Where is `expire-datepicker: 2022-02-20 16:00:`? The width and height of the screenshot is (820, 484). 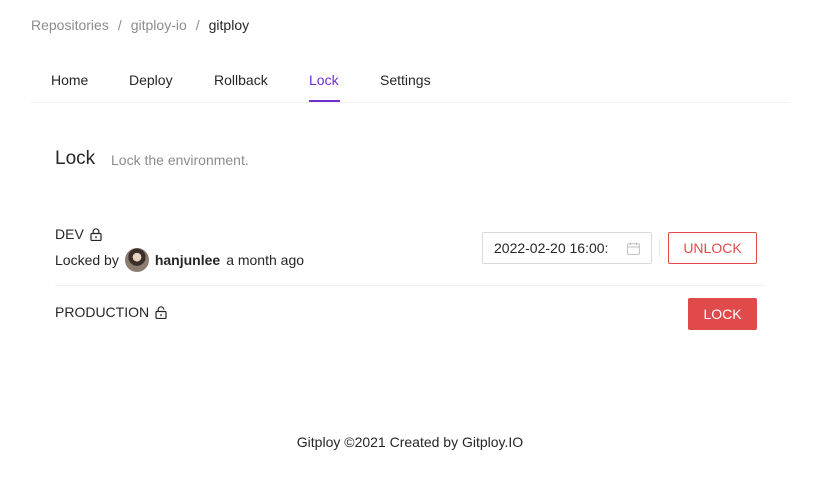 expire-datepicker: 2022-02-20 16:00: is located at coordinates (567, 248).